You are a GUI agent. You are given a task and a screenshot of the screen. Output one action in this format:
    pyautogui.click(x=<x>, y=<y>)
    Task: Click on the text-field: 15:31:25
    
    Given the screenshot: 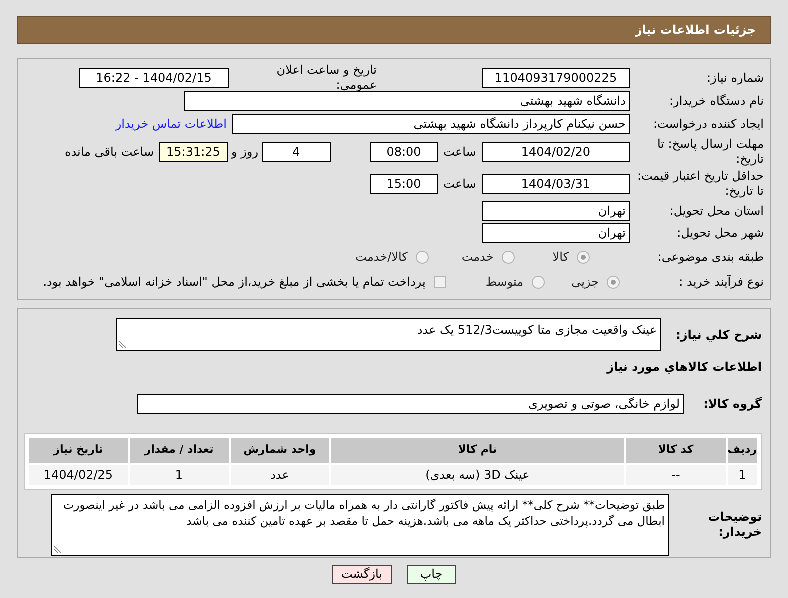 What is the action you would take?
    pyautogui.click(x=193, y=152)
    